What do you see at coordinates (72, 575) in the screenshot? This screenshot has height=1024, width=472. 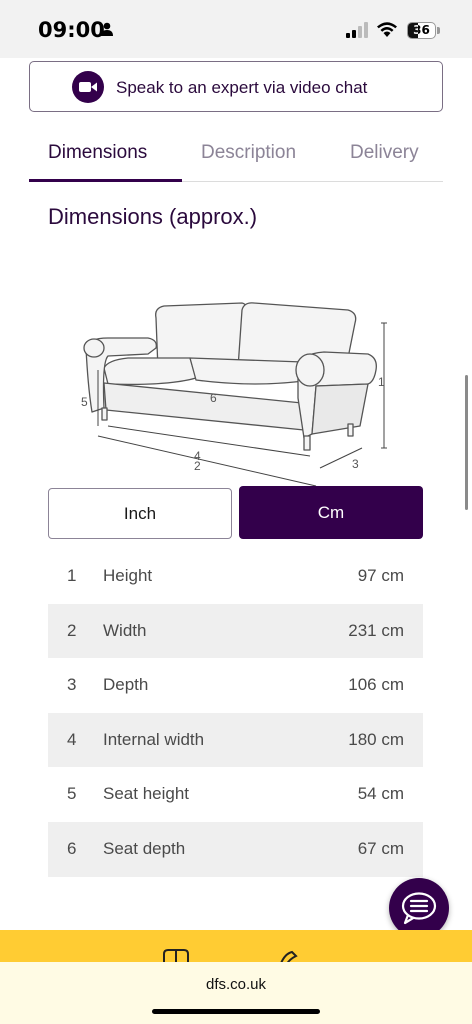 I see `row-number: 1` at bounding box center [72, 575].